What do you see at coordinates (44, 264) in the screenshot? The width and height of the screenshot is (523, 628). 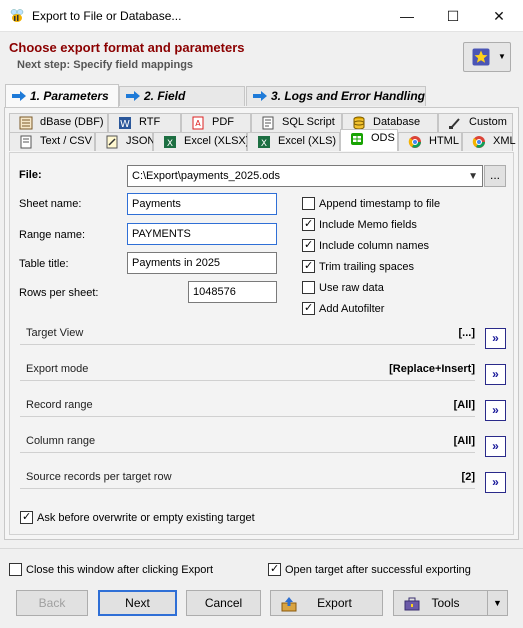 I see `table-title-label: Table title:` at bounding box center [44, 264].